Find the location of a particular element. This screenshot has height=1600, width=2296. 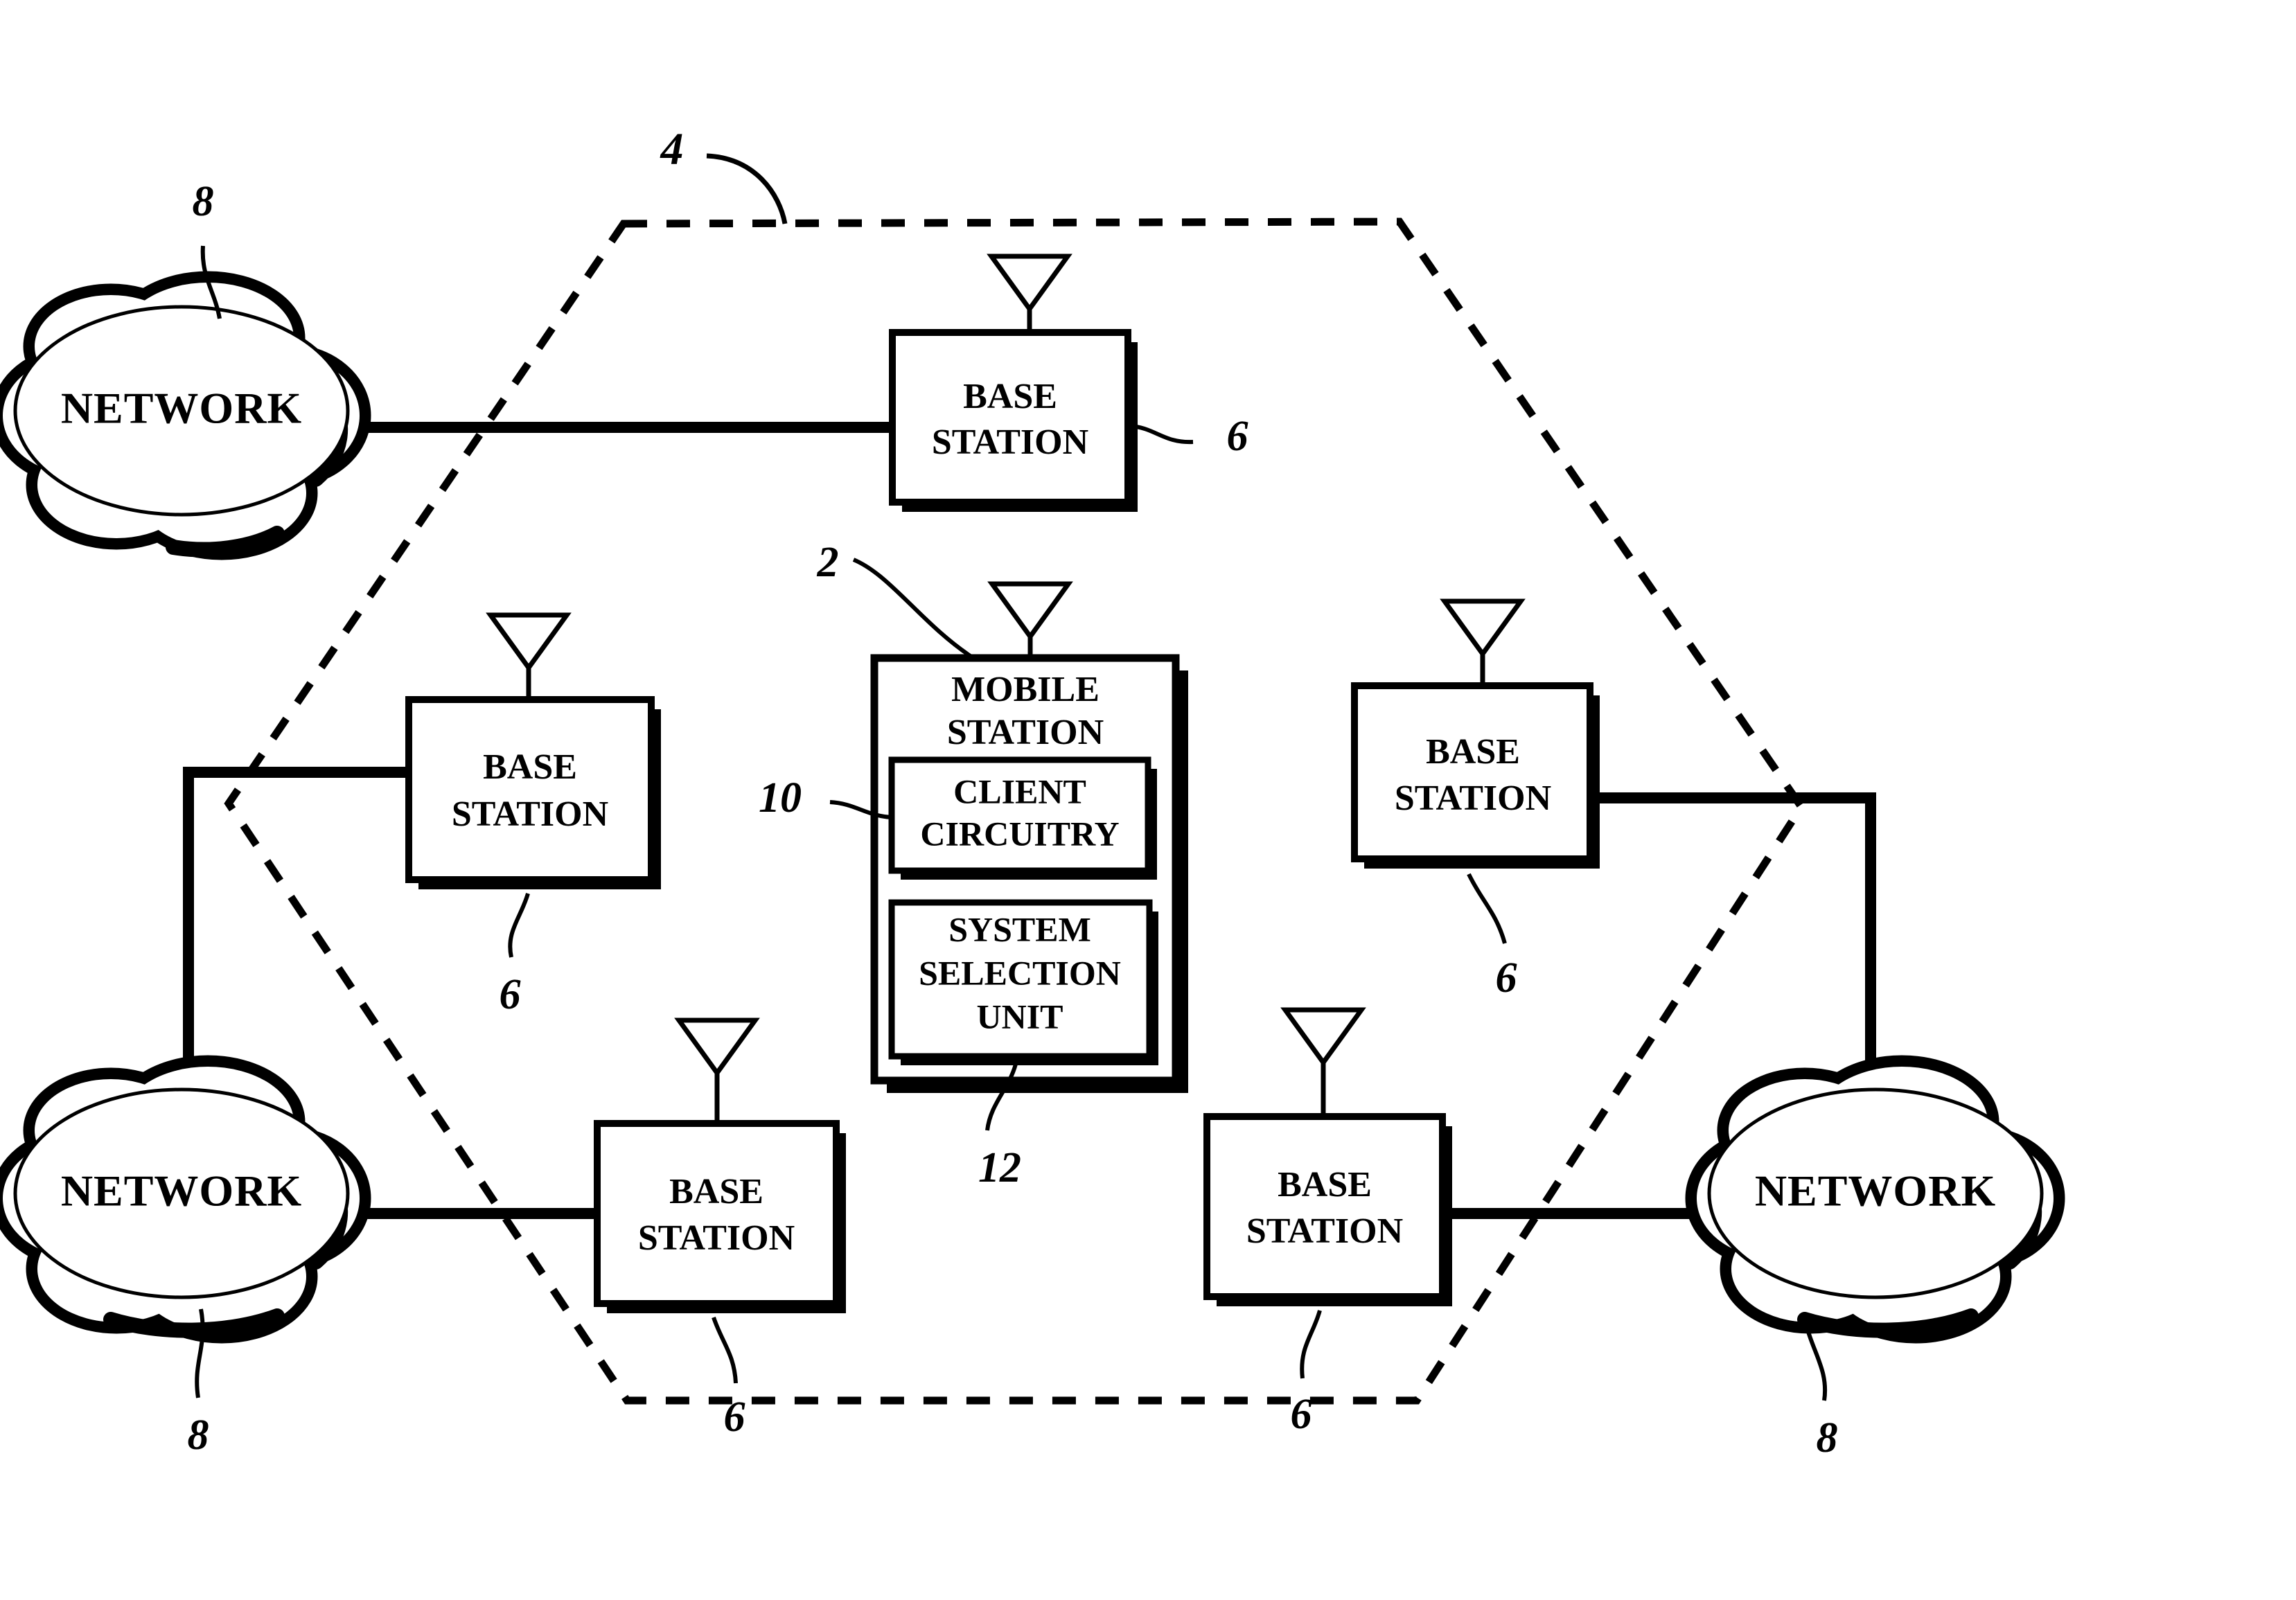

mobile-station-label-line2: STATION is located at coordinates (1025, 732).